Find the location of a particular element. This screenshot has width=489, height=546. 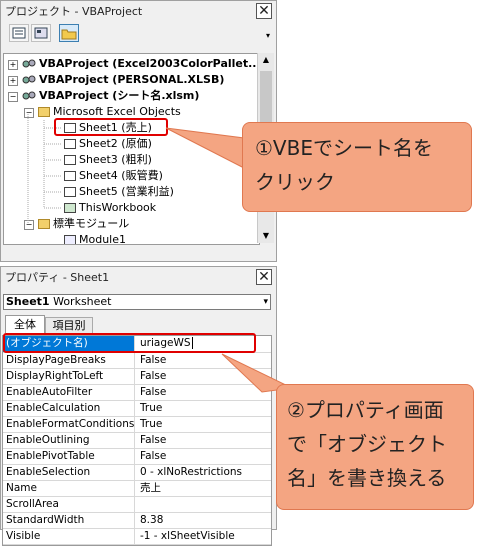

callout-line: クリック is located at coordinates (295, 182).